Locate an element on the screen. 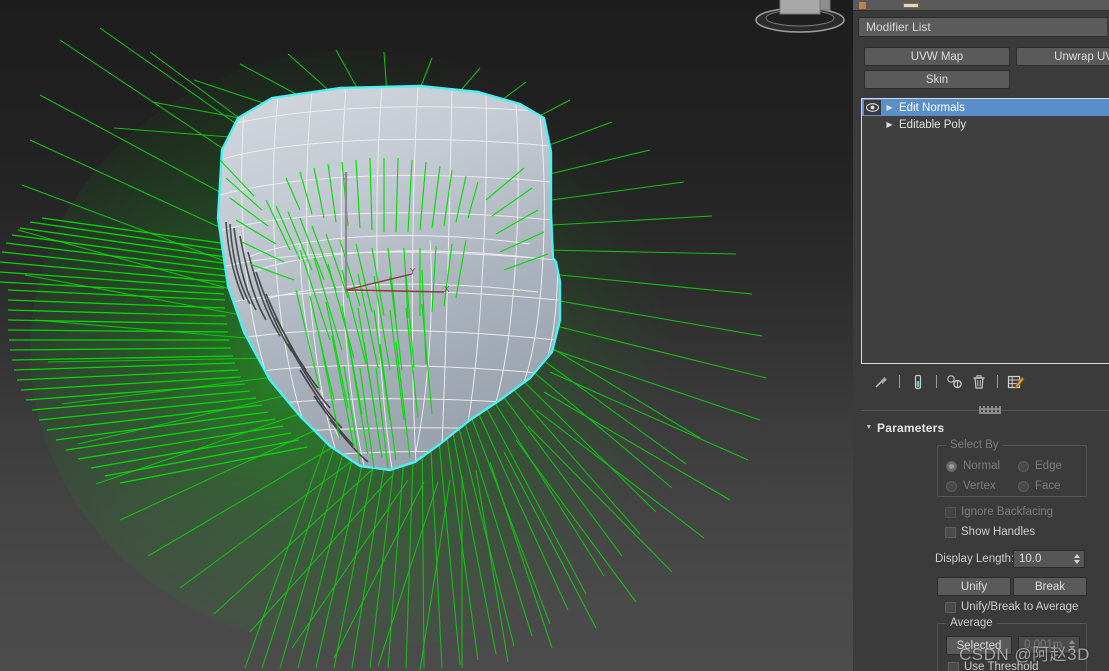 Image resolution: width=1109 pixels, height=671 pixels. checkbox-show-handles: Show Handles is located at coordinates (990, 532).